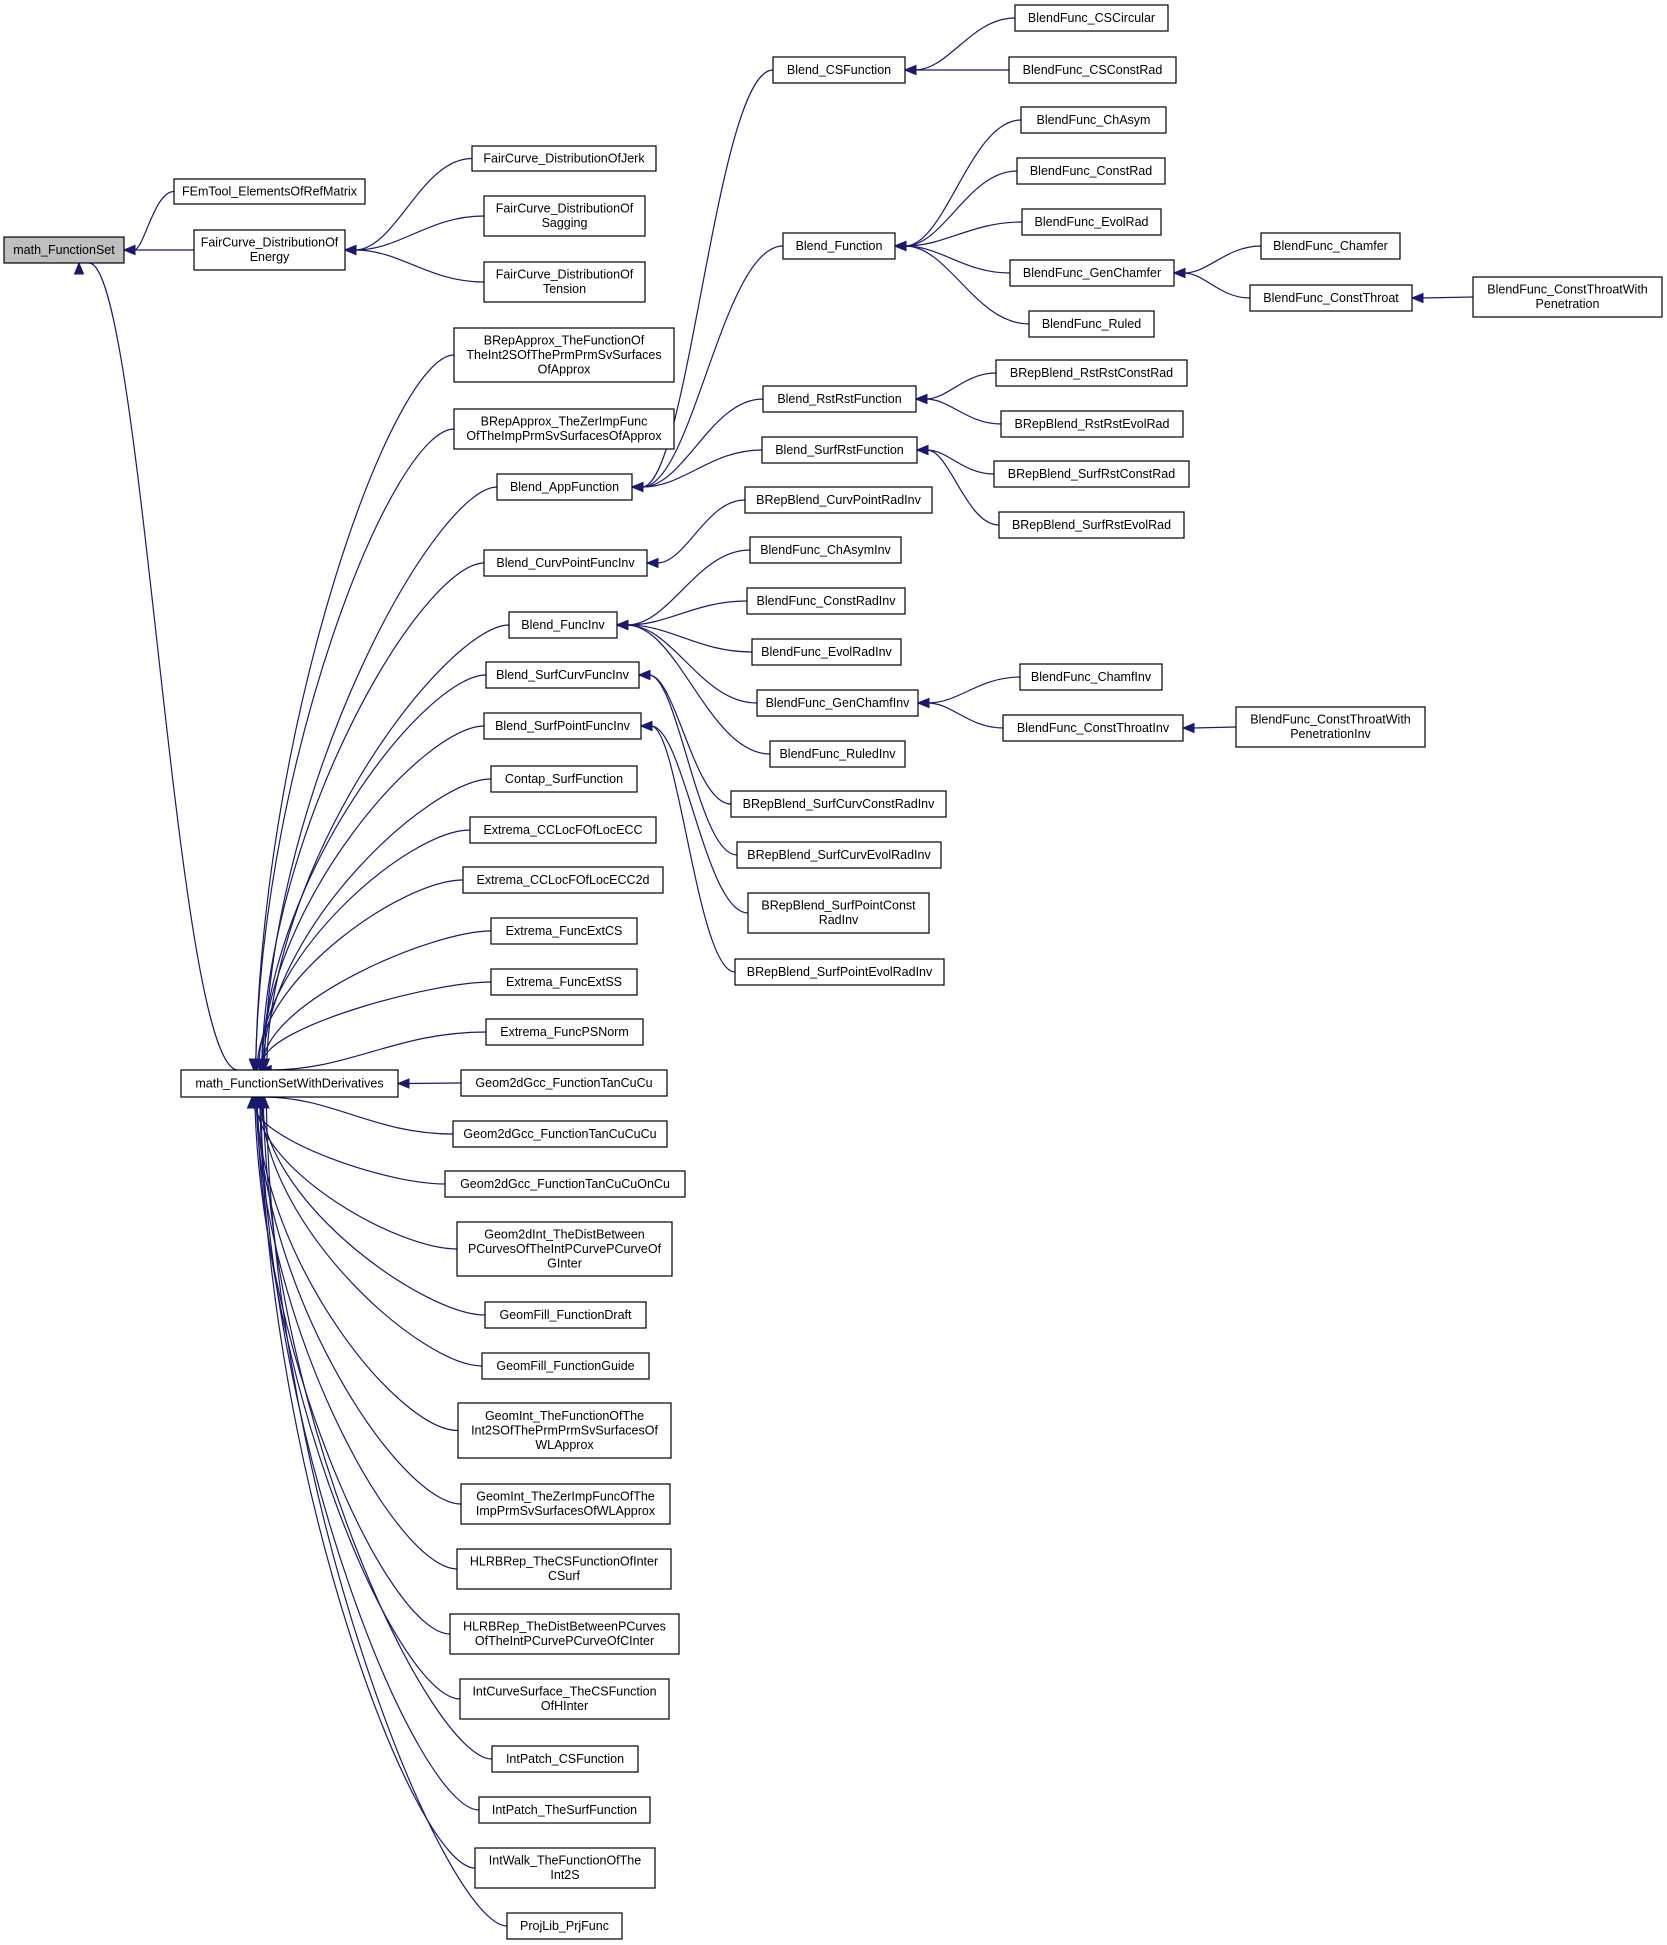 The width and height of the screenshot is (1667, 1945). I want to click on class-node: BlendFunc_Chamfer, so click(1330, 246).